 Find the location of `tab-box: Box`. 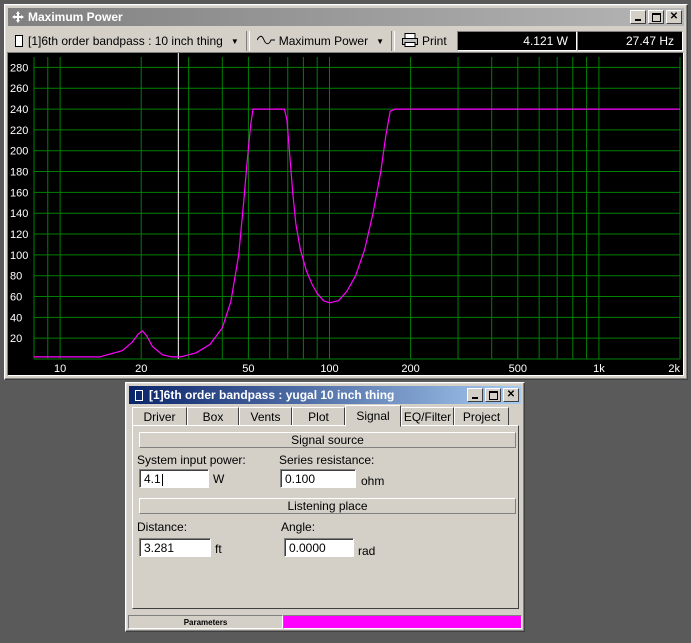

tab-box: Box is located at coordinates (213, 416).